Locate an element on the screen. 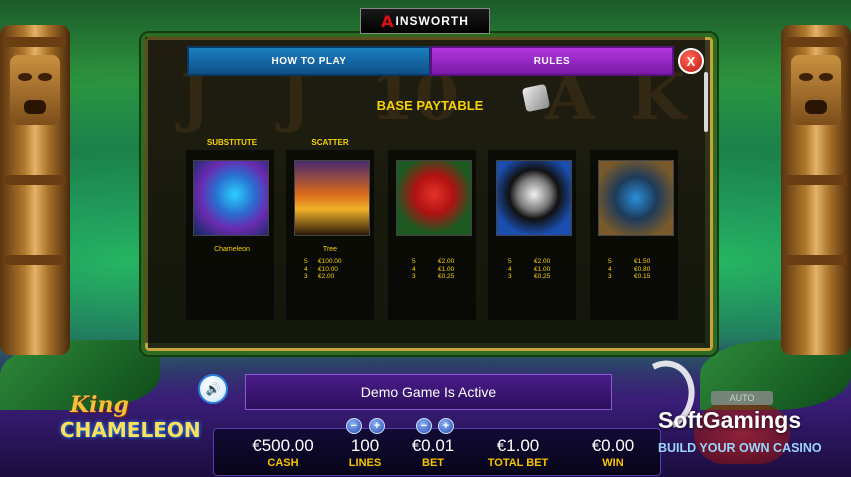 The width and height of the screenshot is (851, 477). ainsworth-logo: A INSWORTH is located at coordinates (425, 21).